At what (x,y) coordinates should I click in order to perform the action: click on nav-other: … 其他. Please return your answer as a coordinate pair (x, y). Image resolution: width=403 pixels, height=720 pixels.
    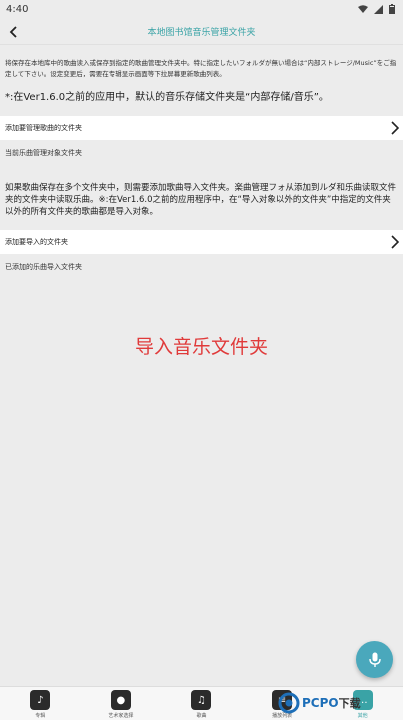
    Looking at the image, I should click on (363, 704).